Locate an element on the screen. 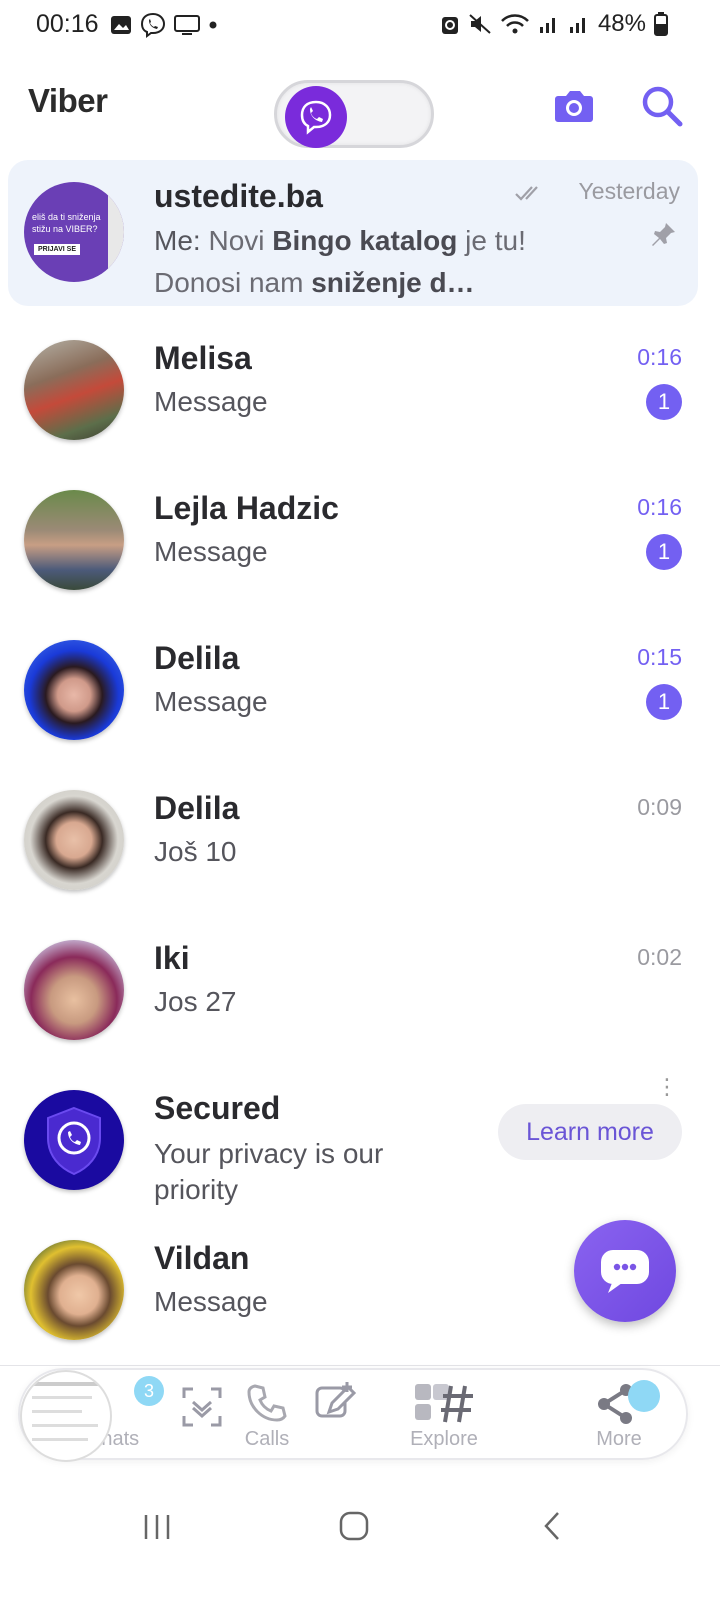 This screenshot has width=720, height=1600. explore-icon is located at coordinates (444, 1403).